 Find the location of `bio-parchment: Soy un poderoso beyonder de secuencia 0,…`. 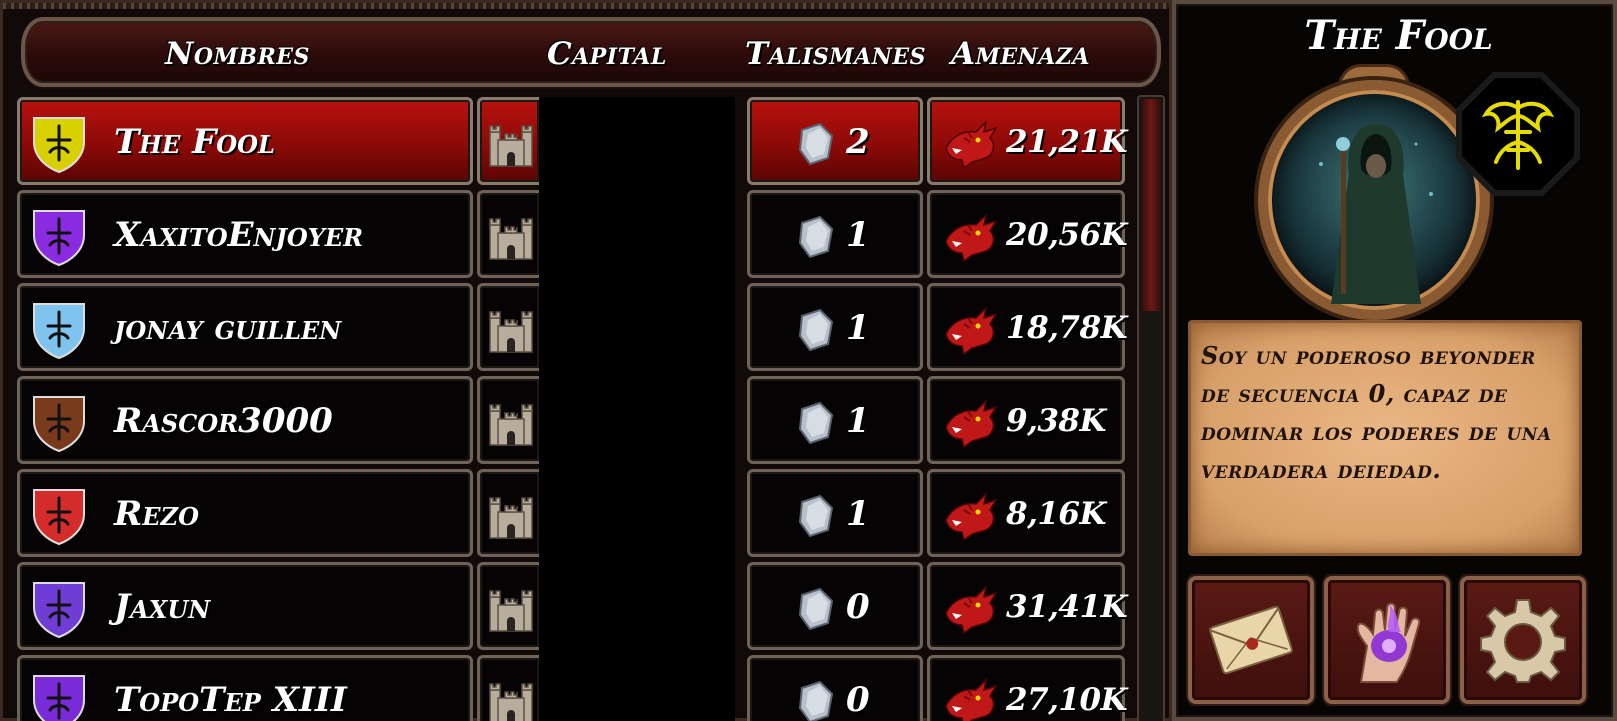

bio-parchment: Soy un poderoso beyonder de secuencia 0,… is located at coordinates (1385, 438).